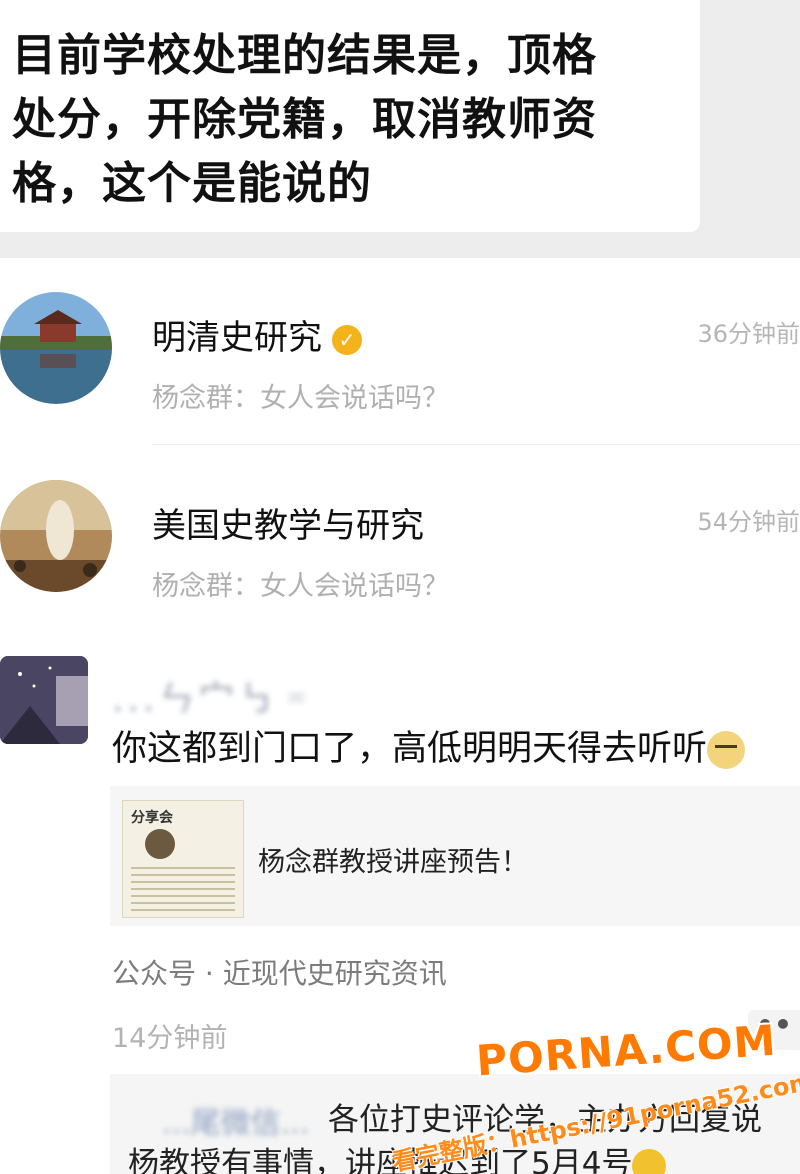 Image resolution: width=800 pixels, height=1174 pixels. I want to click on post-timestamp: 14分钟前, so click(170, 1038).